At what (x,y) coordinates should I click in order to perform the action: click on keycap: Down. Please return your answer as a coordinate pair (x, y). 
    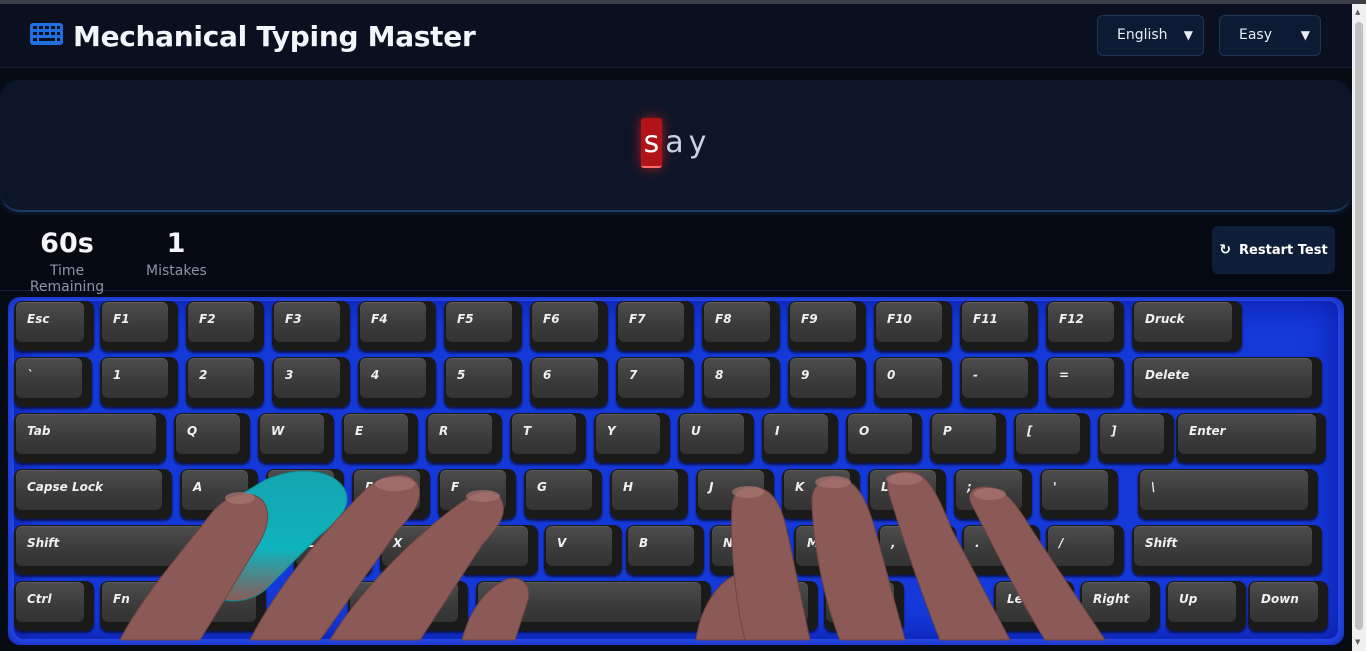
    Looking at the image, I should click on (1284, 602).